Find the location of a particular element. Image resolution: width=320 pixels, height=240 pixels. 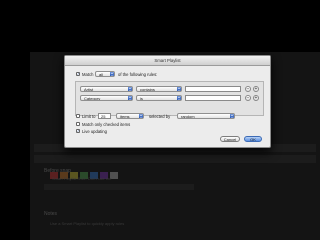

background-field is located at coordinates (119, 187).